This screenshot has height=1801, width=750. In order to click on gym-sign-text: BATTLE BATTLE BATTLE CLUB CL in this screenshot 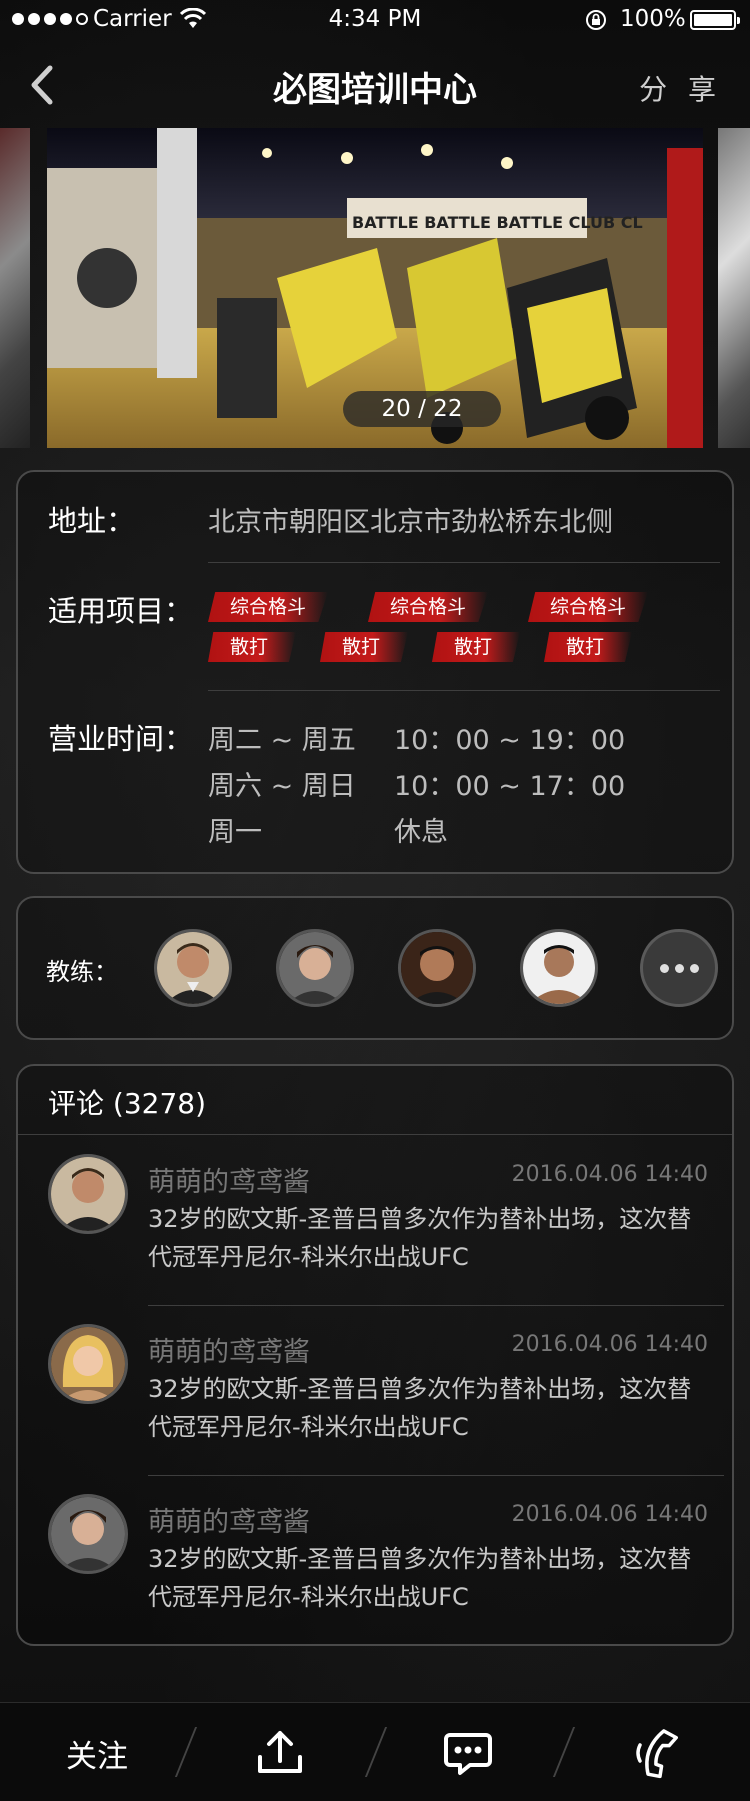, I will do `click(497, 222)`.